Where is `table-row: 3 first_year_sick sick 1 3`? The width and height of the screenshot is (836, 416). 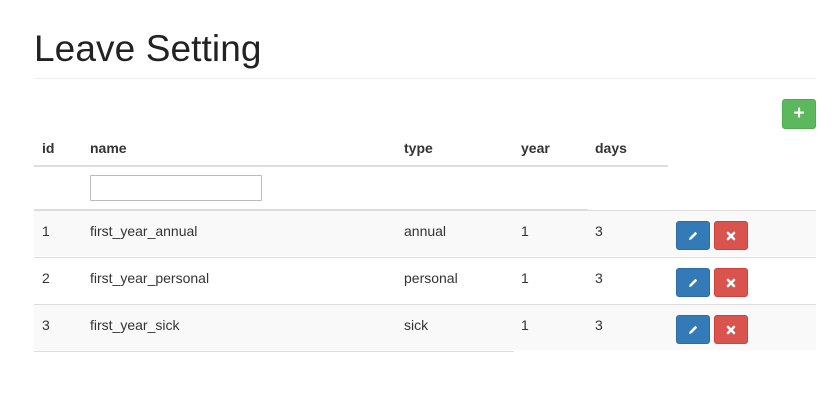
table-row: 3 first_year_sick sick 1 3 is located at coordinates (425, 327).